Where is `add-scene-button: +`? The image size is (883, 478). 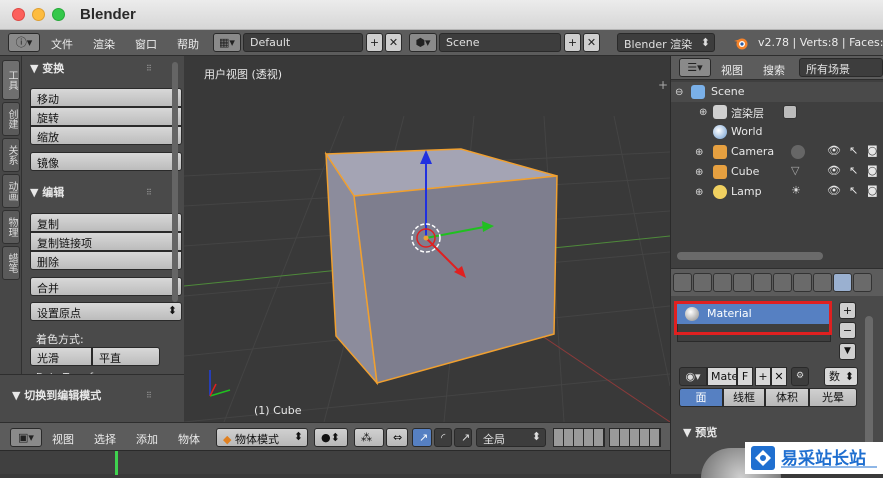 add-scene-button: + is located at coordinates (572, 42).